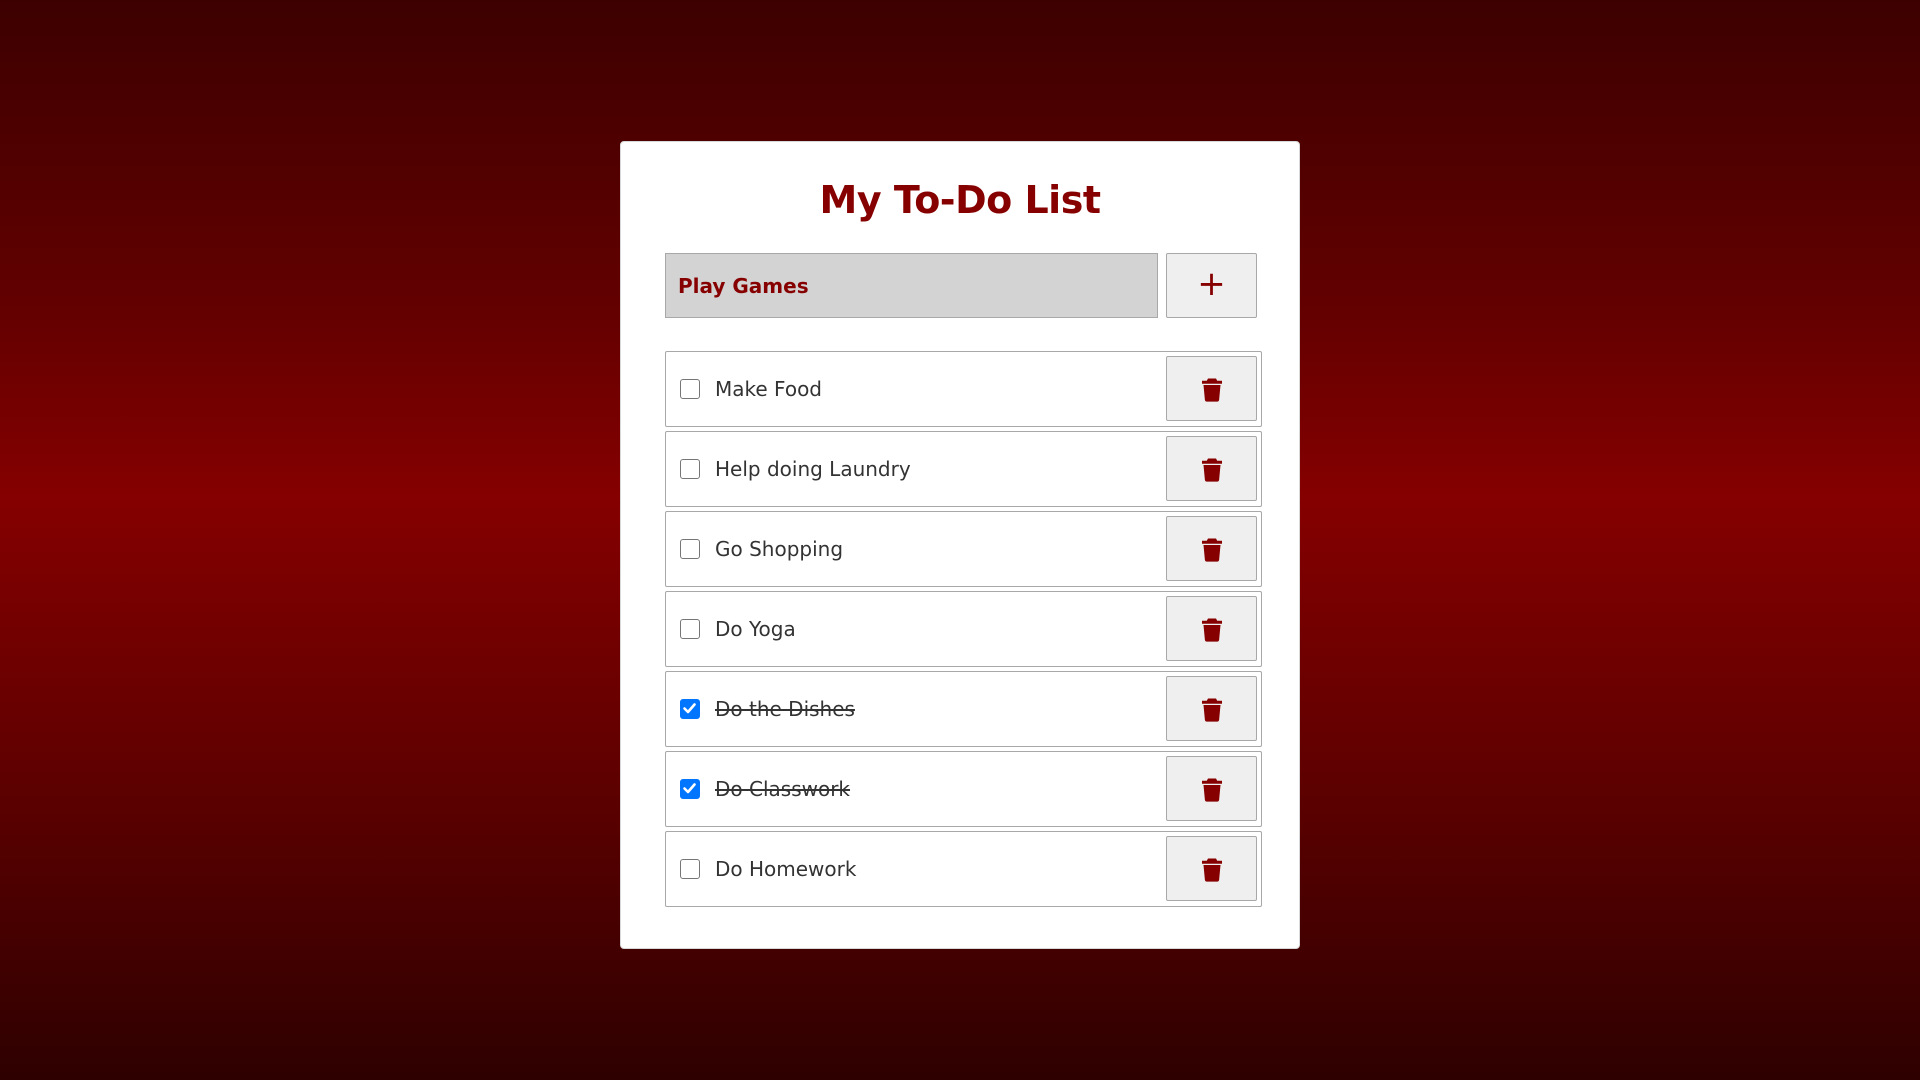  Describe the element at coordinates (779, 549) in the screenshot. I see `todo-label: Go Shopping` at that location.